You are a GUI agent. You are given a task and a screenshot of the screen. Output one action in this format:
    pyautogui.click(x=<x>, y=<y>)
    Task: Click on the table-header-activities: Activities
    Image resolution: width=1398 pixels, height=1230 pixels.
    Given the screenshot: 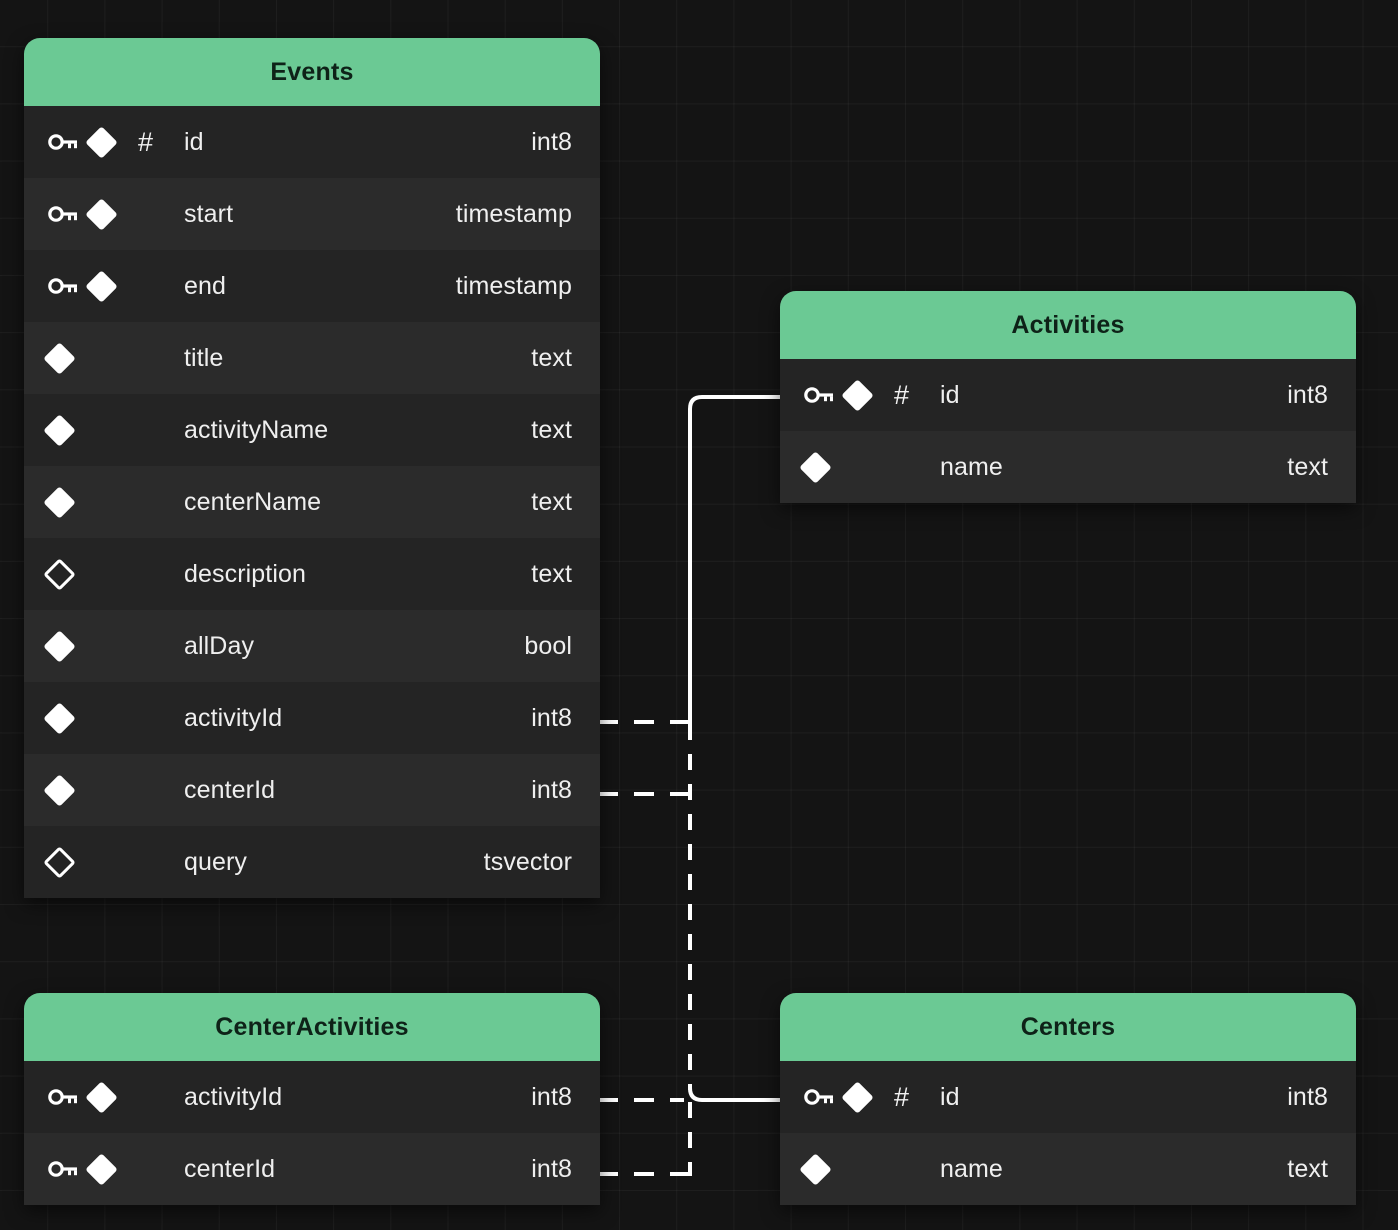 What is the action you would take?
    pyautogui.click(x=1068, y=325)
    